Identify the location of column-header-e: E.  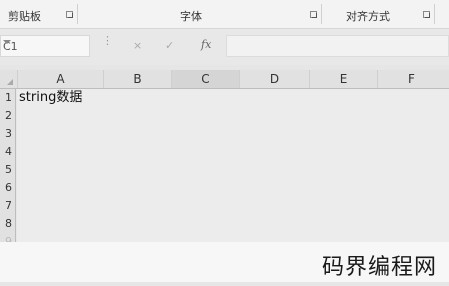
(343, 79).